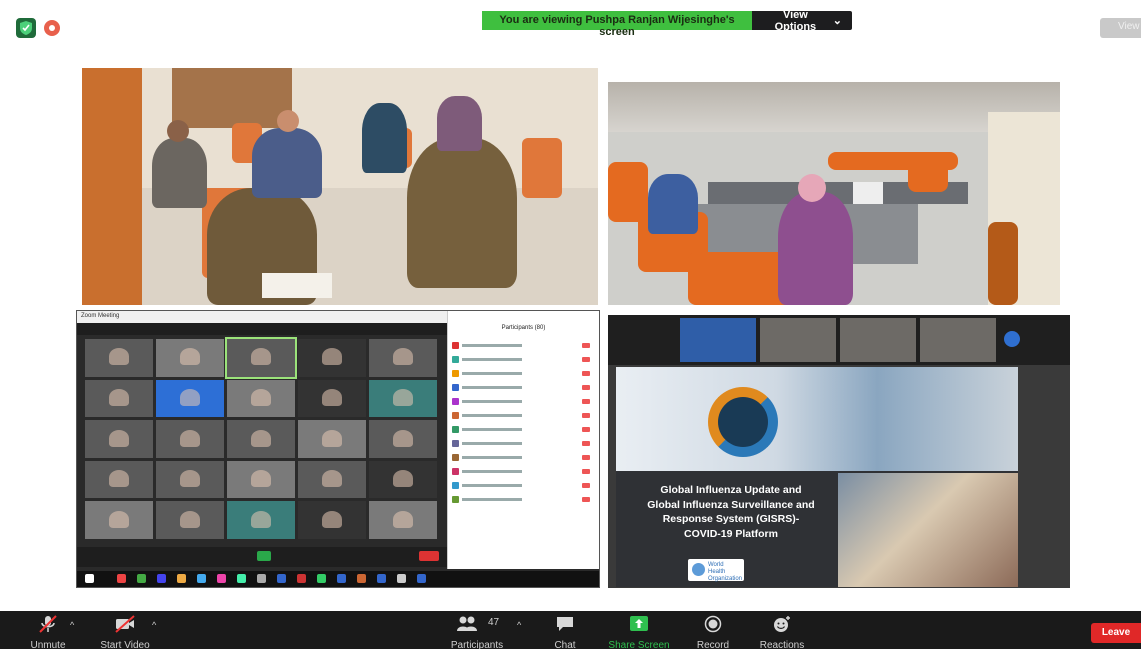 The width and height of the screenshot is (1141, 649). I want to click on share-screen-label: Share Screen, so click(639, 644).